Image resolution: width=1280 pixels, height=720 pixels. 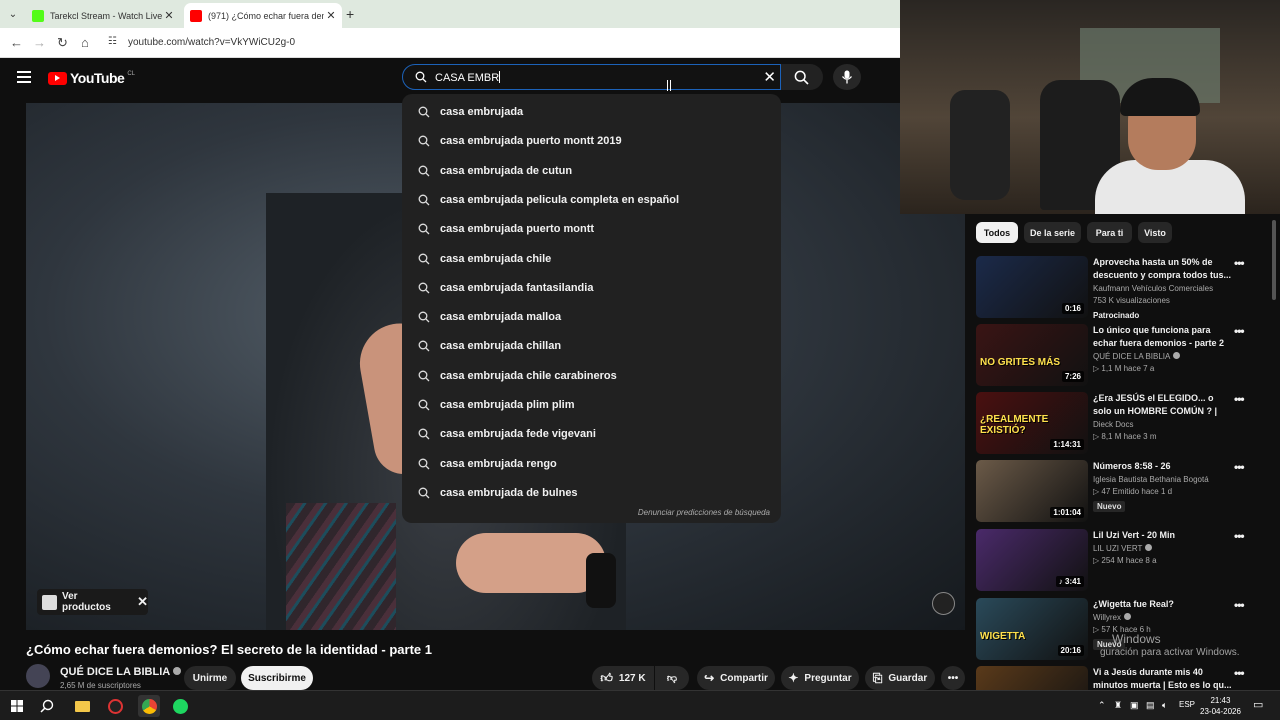 I want to click on search-suggestion: casa embrujada chile carabineros, so click(x=591, y=376).